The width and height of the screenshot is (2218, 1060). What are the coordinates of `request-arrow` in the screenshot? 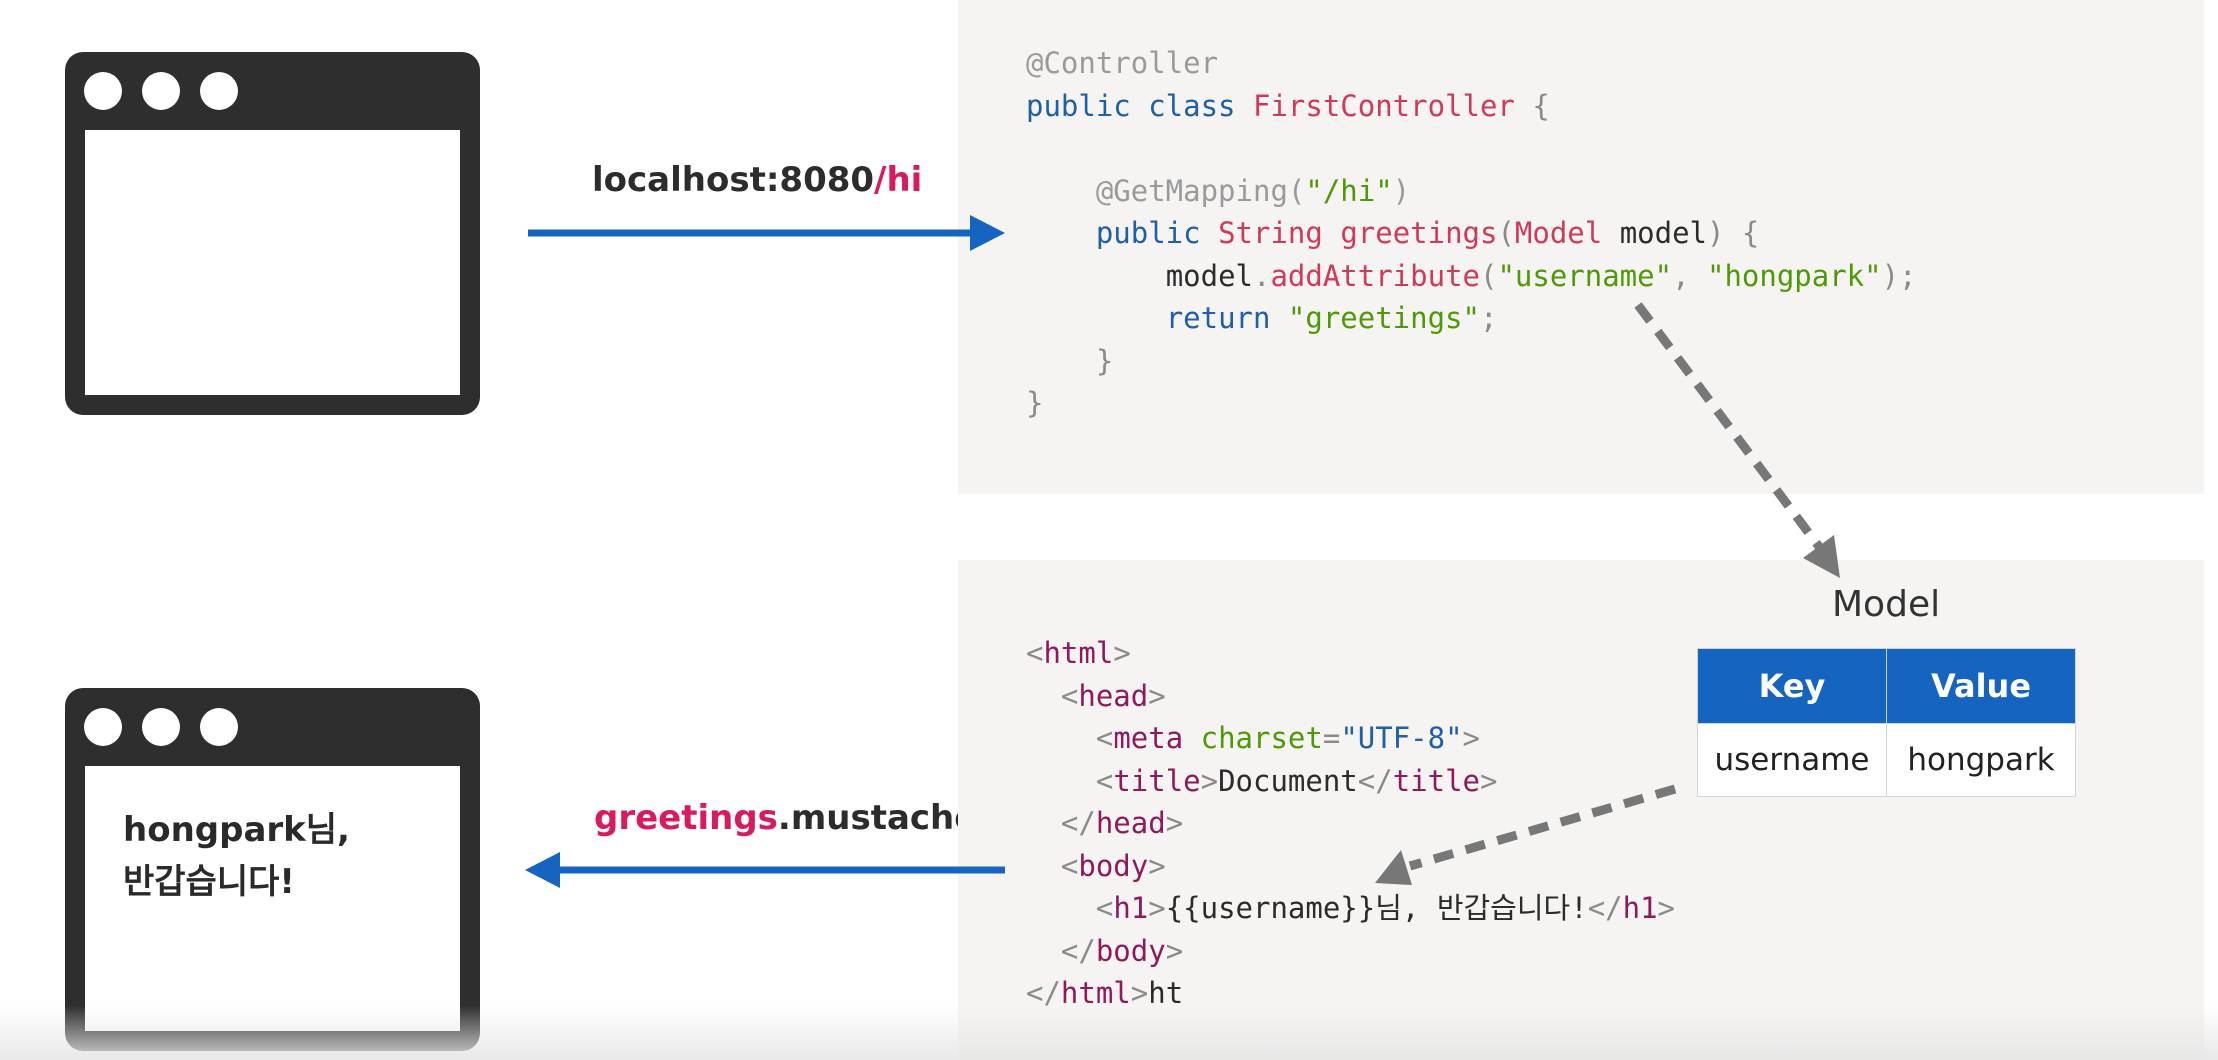 It's located at (766, 233).